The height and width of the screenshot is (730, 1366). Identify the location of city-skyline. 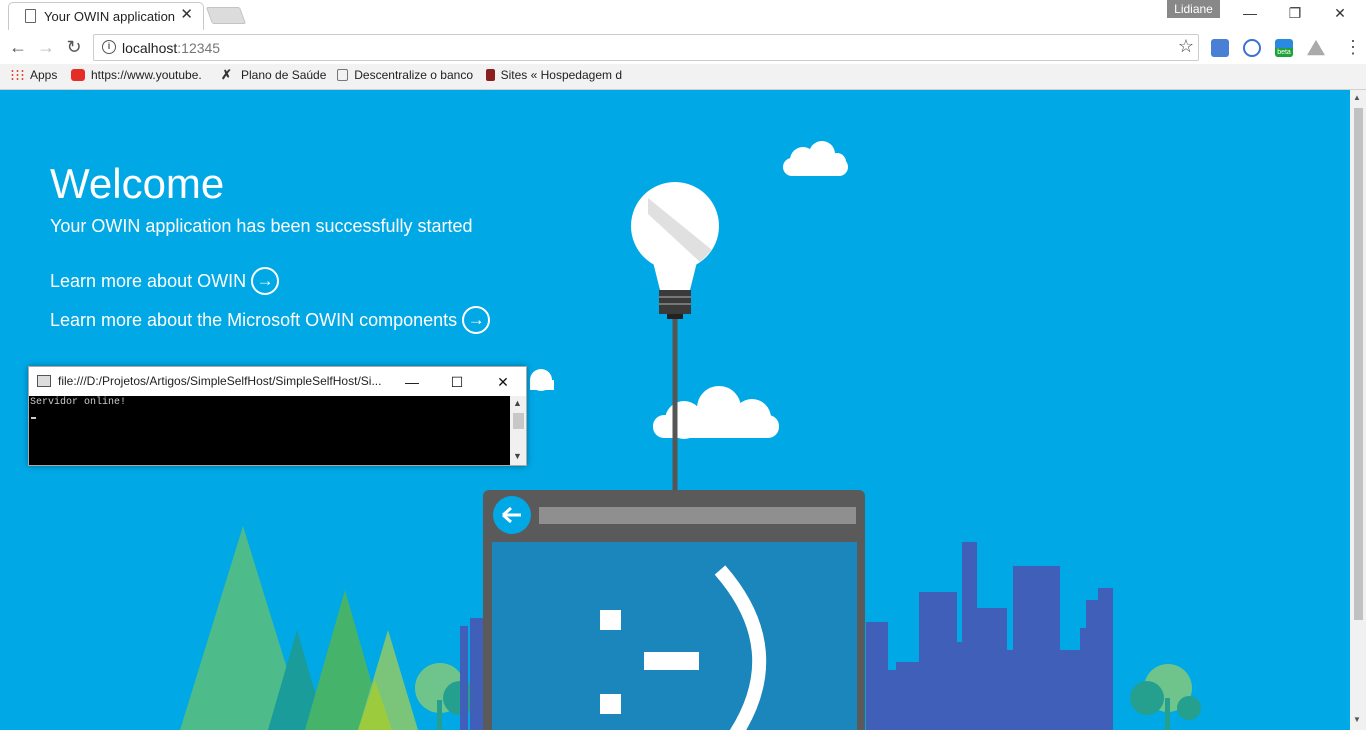
(989, 636).